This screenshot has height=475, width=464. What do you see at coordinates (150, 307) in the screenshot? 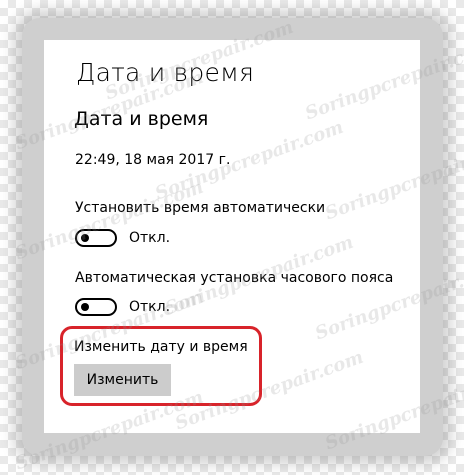
I see `auto-timezone-state: Откл.` at bounding box center [150, 307].